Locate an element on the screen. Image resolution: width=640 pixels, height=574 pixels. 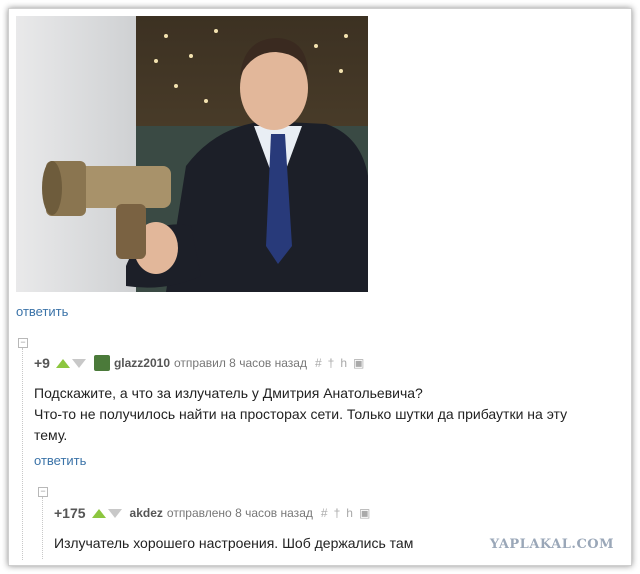
comment-header-1: +9 glazz2010 отправил 8 часов назад #†h▣ is located at coordinates (202, 363).